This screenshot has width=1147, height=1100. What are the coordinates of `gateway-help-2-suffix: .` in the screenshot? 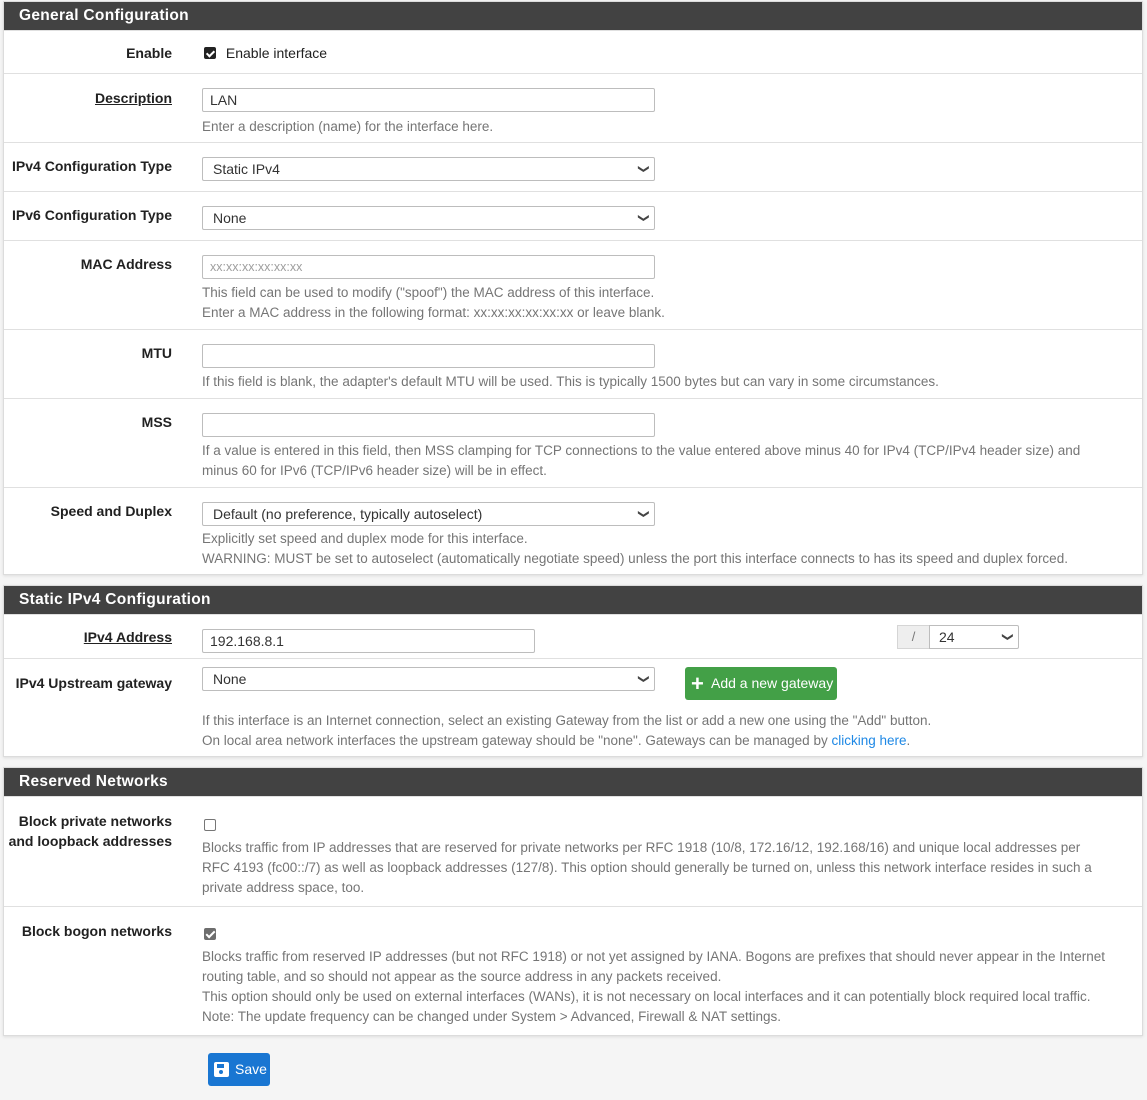 It's located at (908, 740).